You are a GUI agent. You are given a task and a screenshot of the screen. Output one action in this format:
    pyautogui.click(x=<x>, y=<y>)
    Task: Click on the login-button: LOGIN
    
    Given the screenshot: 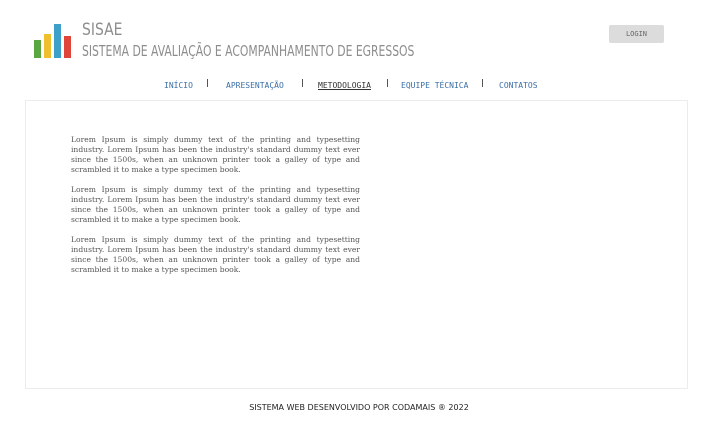 What is the action you would take?
    pyautogui.click(x=636, y=34)
    